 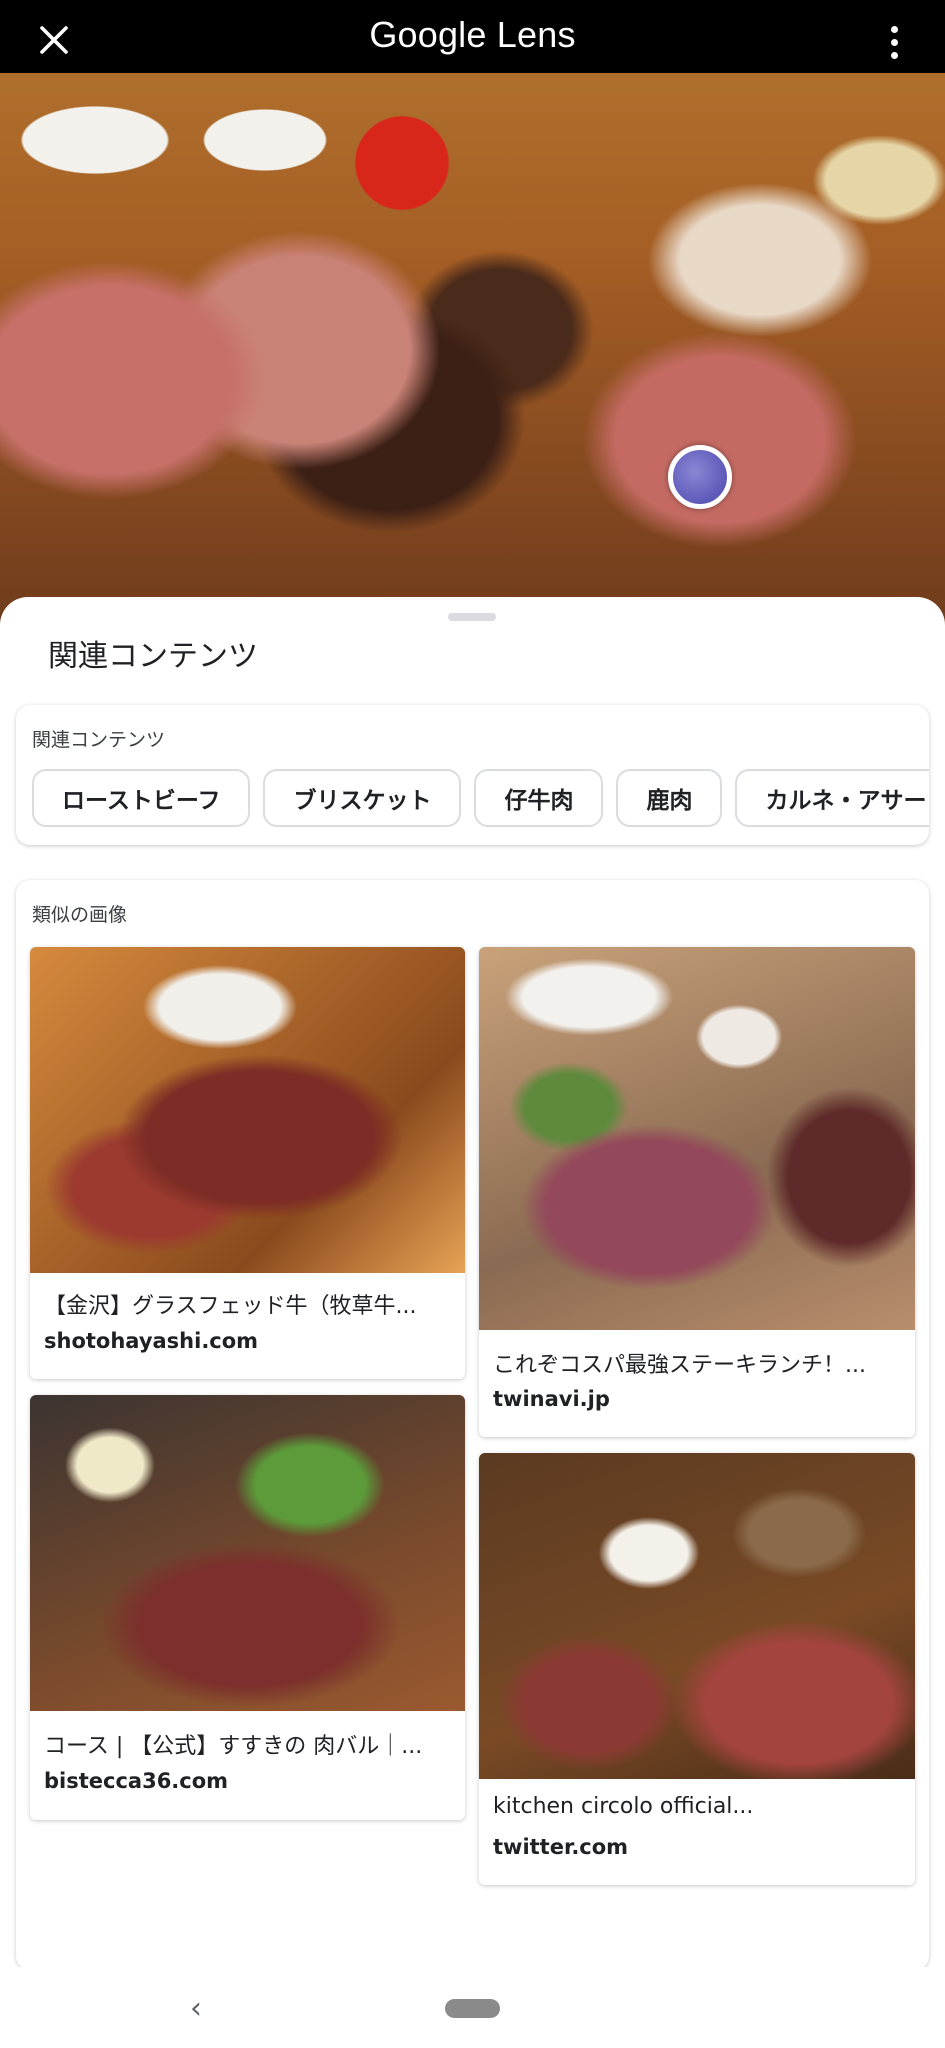 What do you see at coordinates (561, 1847) in the screenshot?
I see `result-site: twitter.com` at bounding box center [561, 1847].